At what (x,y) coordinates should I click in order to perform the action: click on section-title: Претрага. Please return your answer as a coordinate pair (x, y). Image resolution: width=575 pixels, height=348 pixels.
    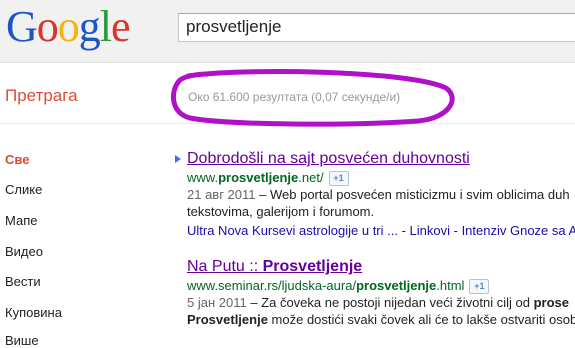
    Looking at the image, I should click on (41, 95).